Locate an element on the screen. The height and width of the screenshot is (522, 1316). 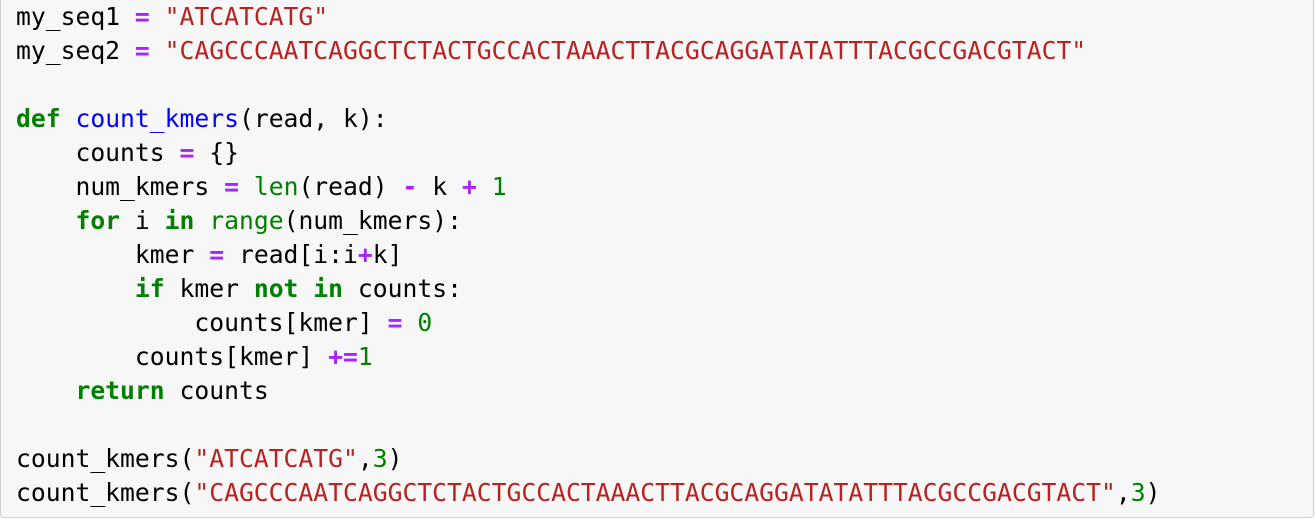
code-line: counts = {} is located at coordinates (588, 153).